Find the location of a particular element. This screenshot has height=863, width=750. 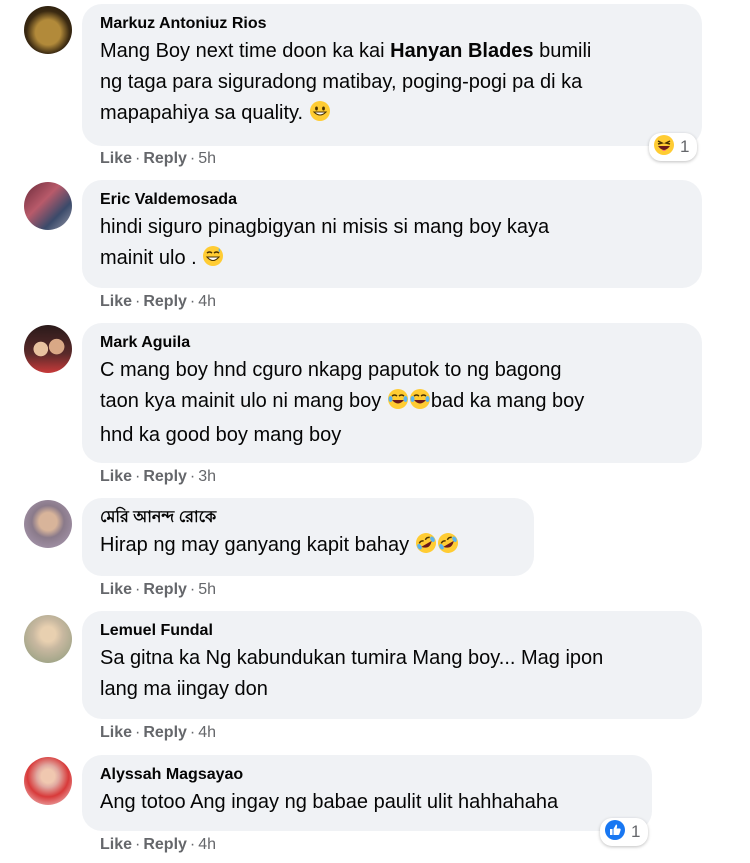

comment-actions: Like · Reply · 3h is located at coordinates (158, 476).